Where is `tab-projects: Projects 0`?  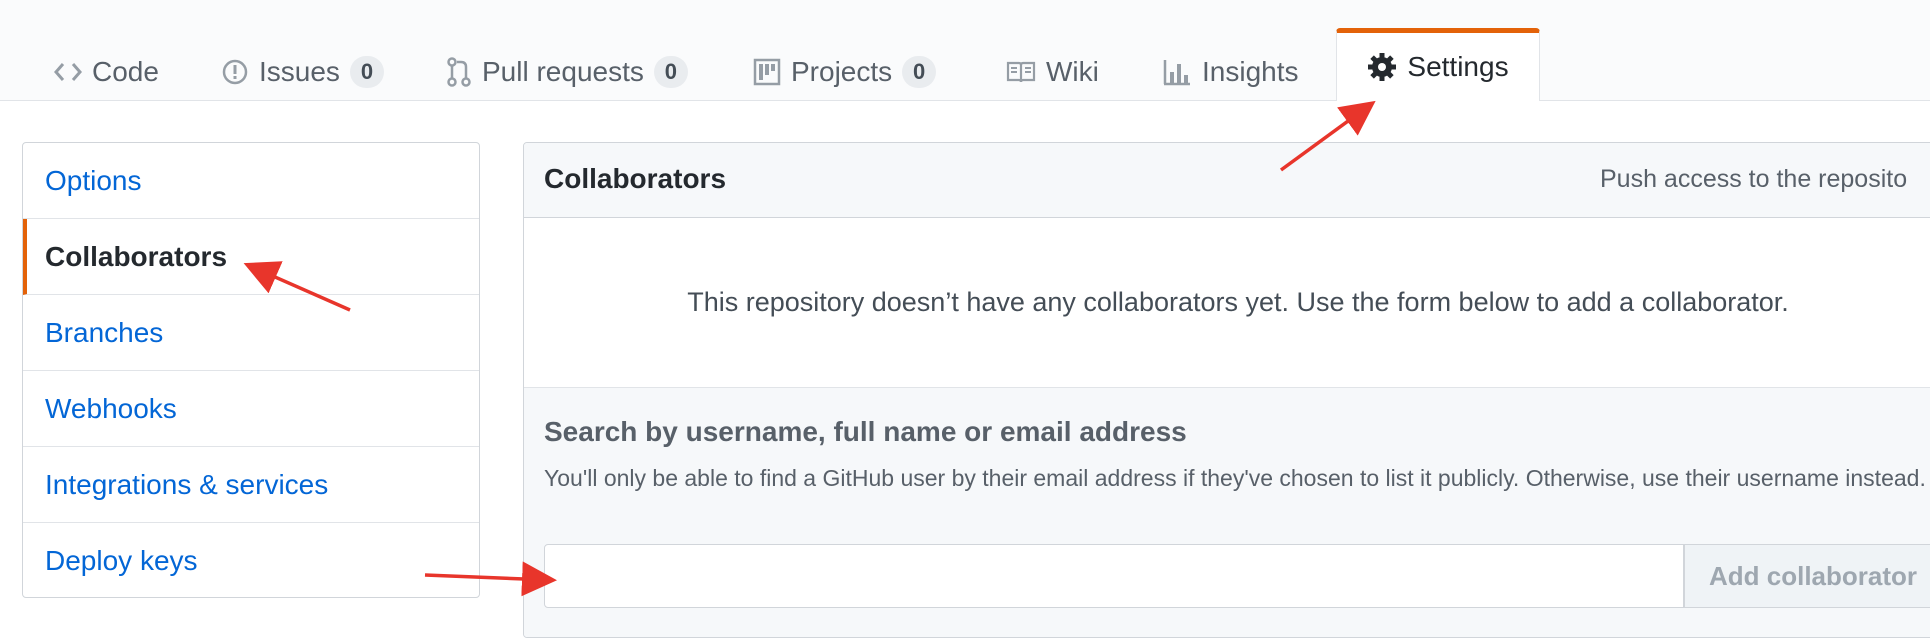 tab-projects: Projects 0 is located at coordinates (845, 72).